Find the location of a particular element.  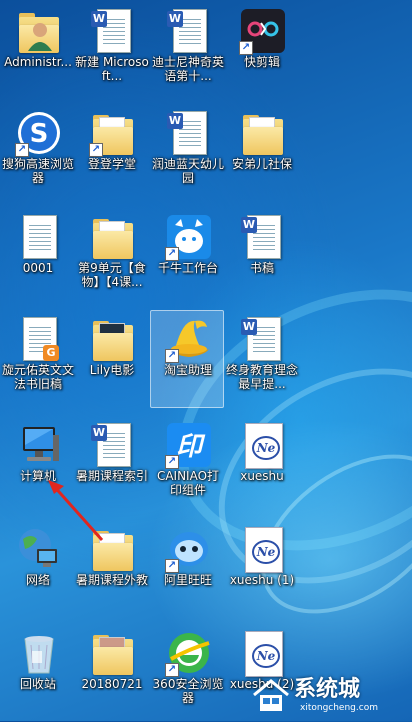

desktop-icon-label: 千牛工作台 is located at coordinates (187, 268).